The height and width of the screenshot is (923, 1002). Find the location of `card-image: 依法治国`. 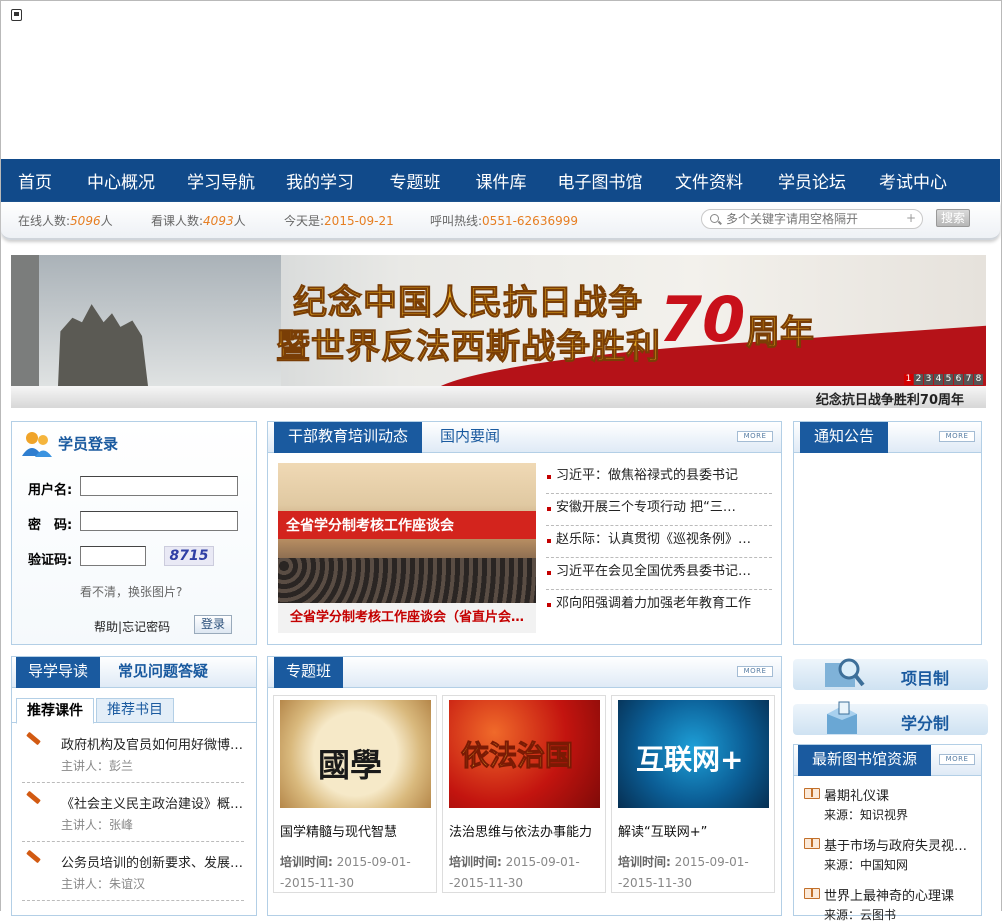

card-image: 依法治国 is located at coordinates (524, 754).